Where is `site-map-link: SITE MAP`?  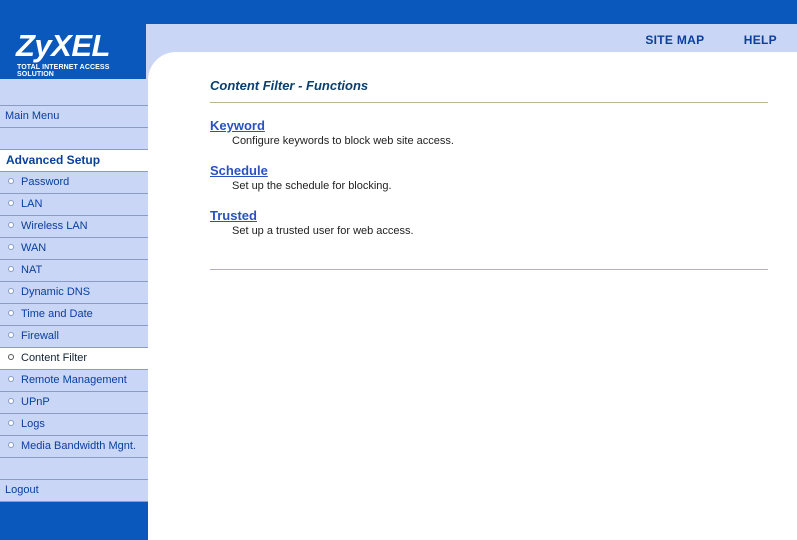
site-map-link: SITE MAP is located at coordinates (674, 40).